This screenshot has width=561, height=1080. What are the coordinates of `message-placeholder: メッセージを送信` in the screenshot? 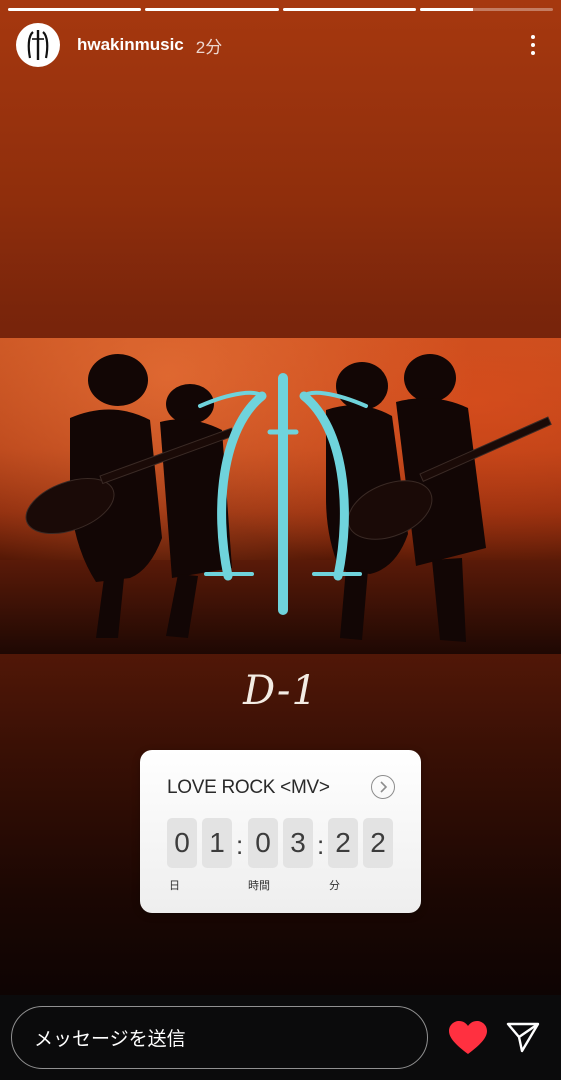 It's located at (110, 1039).